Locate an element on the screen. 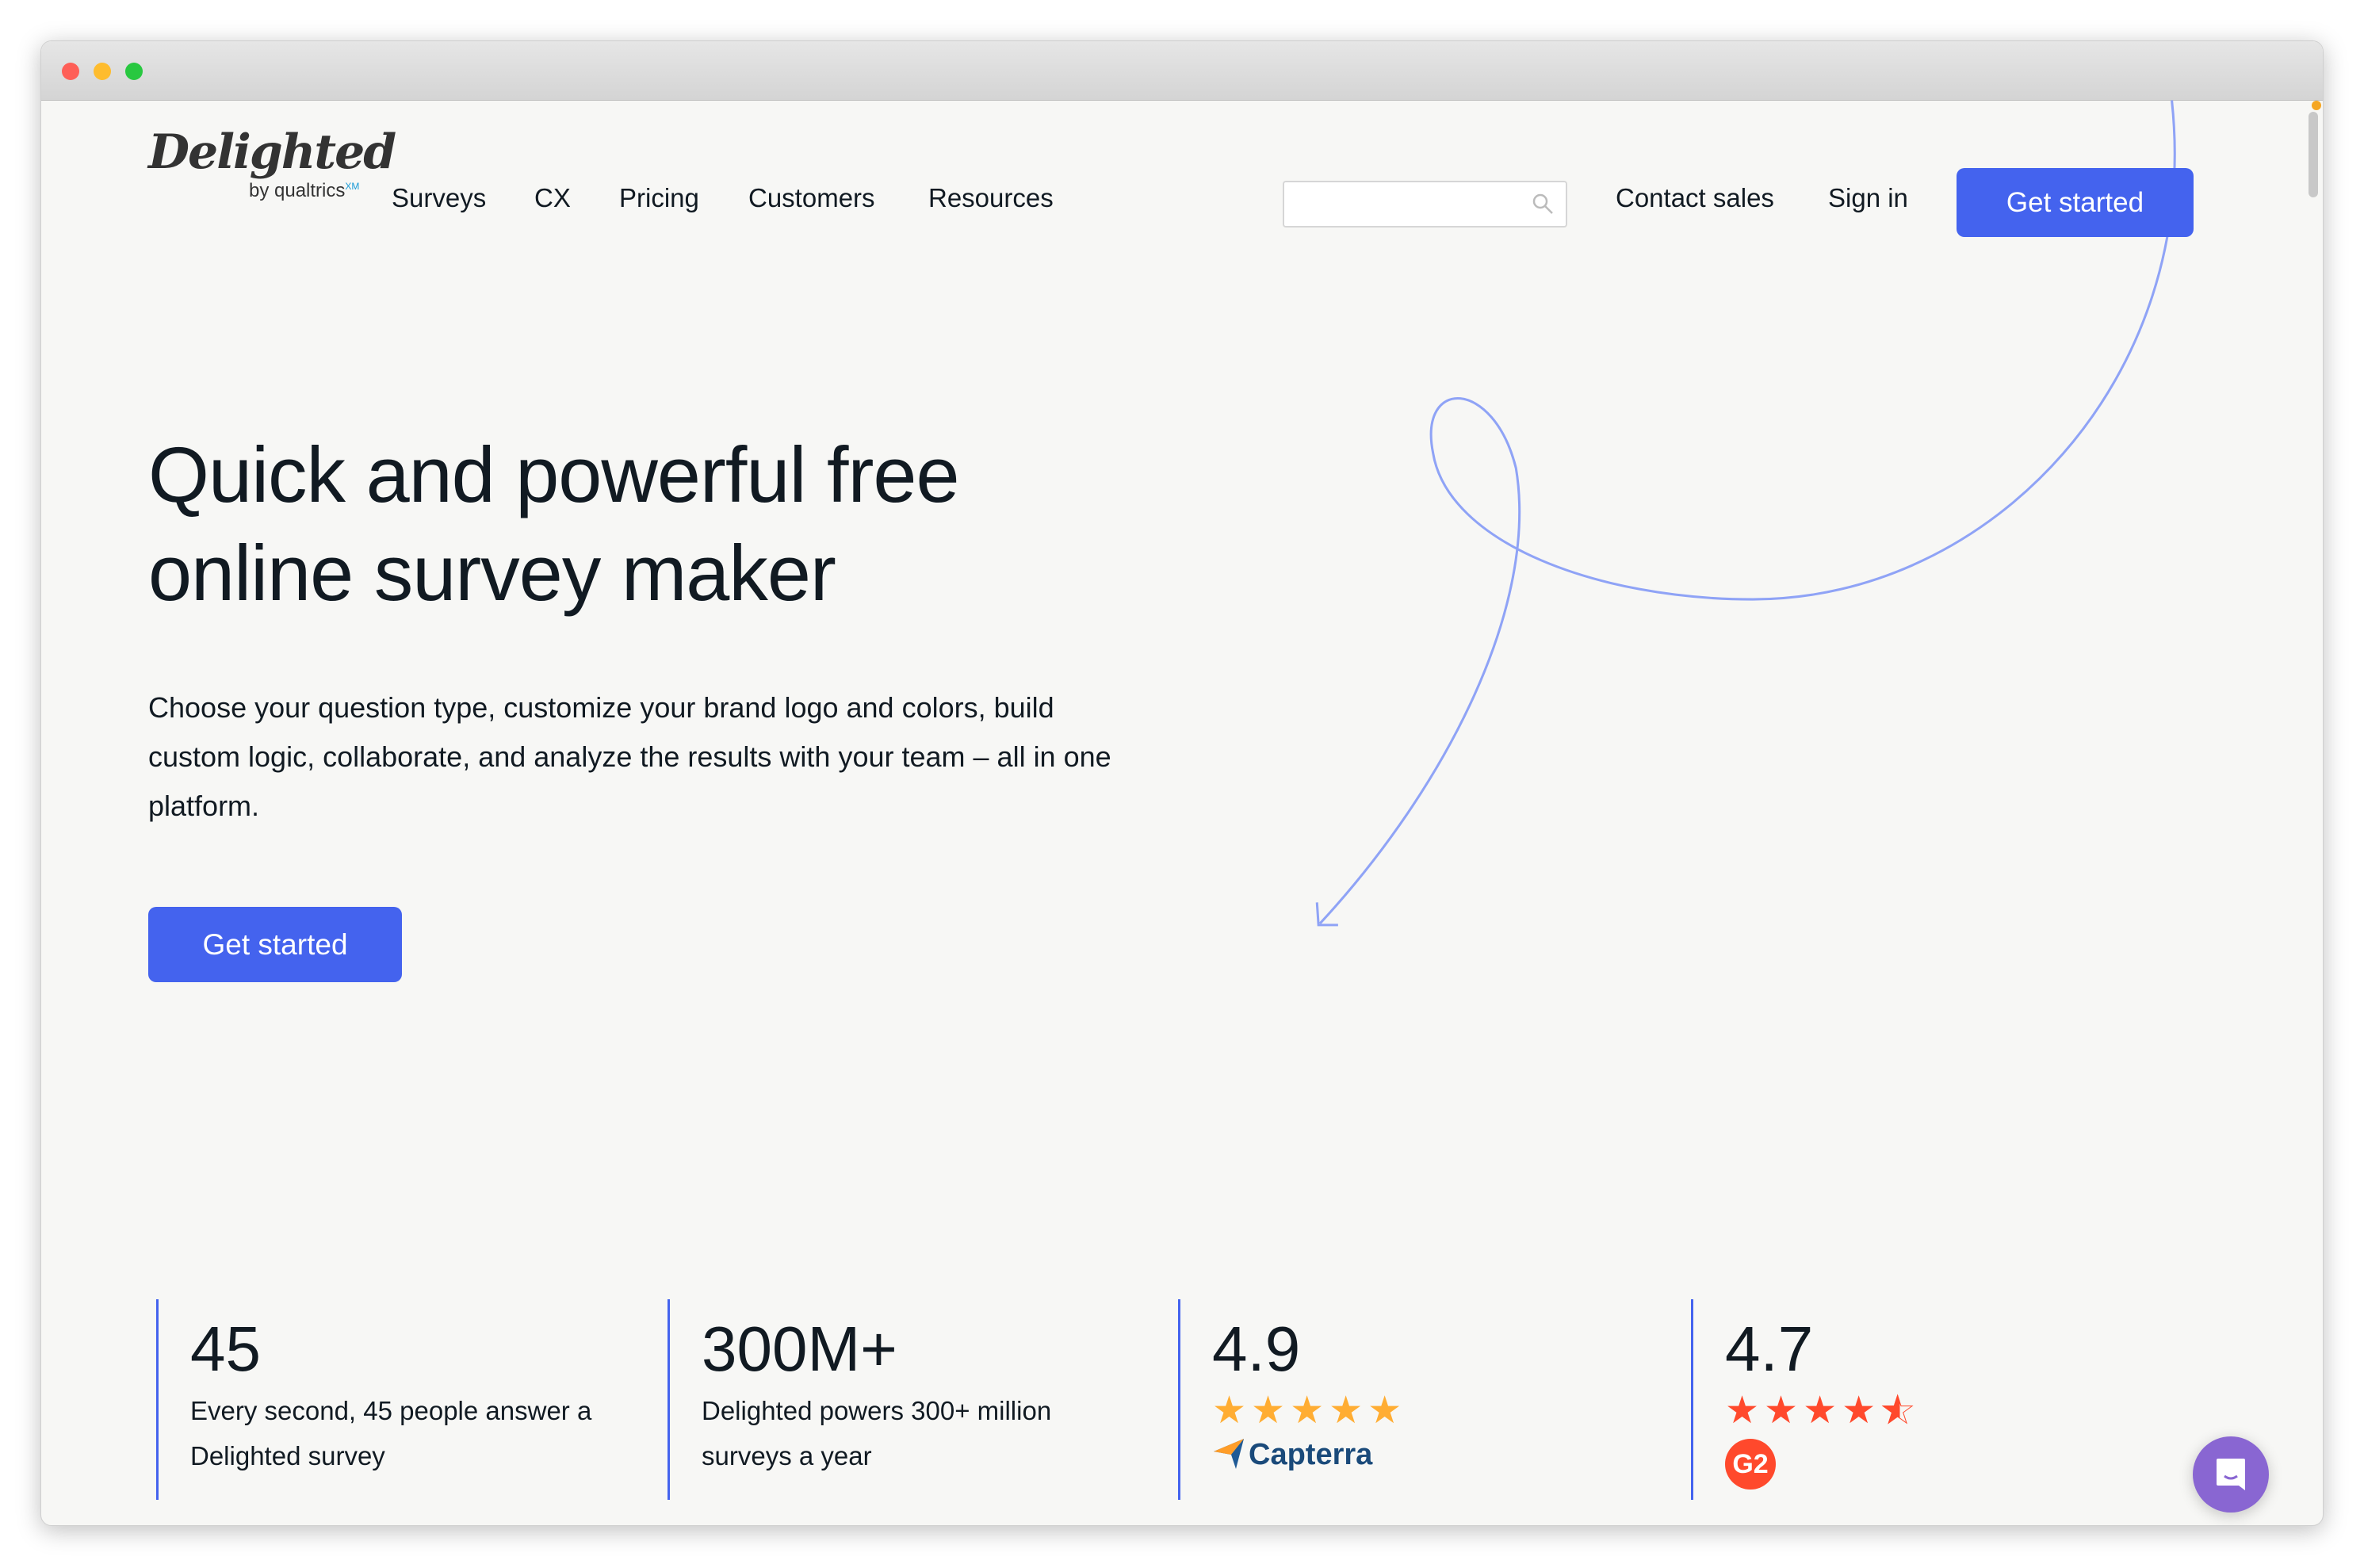 The image size is (2364, 1568). nav-surveys: Surveys is located at coordinates (439, 198).